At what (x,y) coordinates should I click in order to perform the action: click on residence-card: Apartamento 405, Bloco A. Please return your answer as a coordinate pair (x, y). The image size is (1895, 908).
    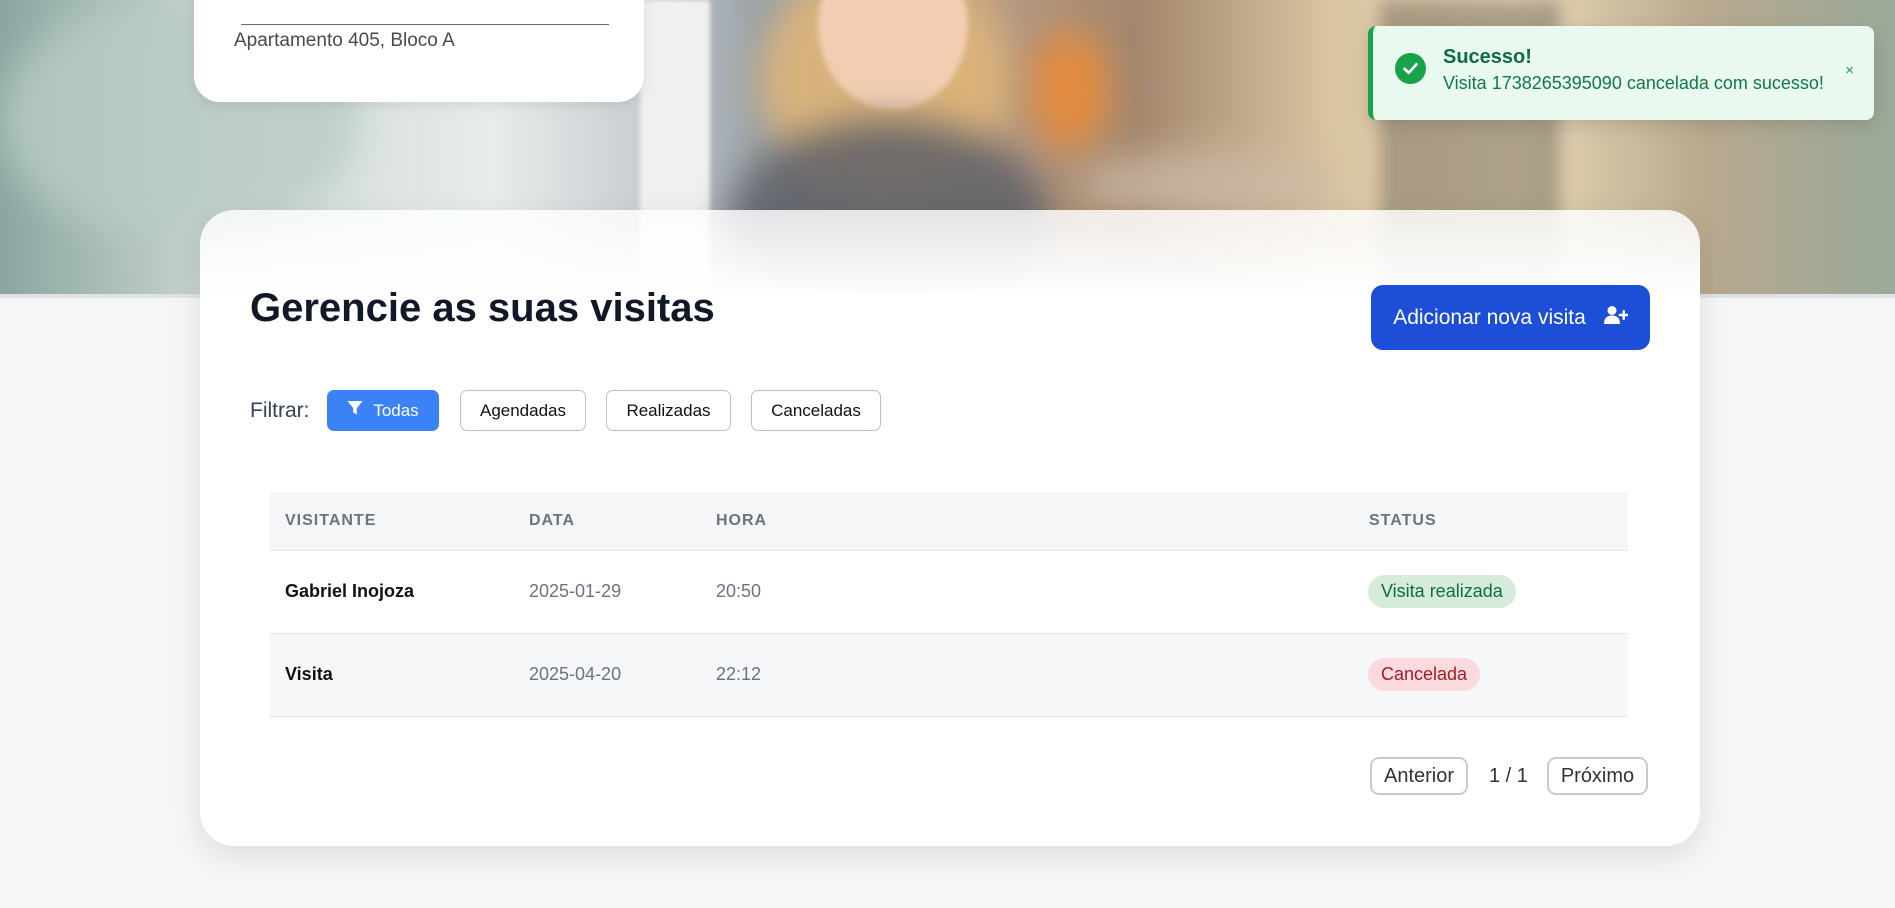
    Looking at the image, I should click on (419, 51).